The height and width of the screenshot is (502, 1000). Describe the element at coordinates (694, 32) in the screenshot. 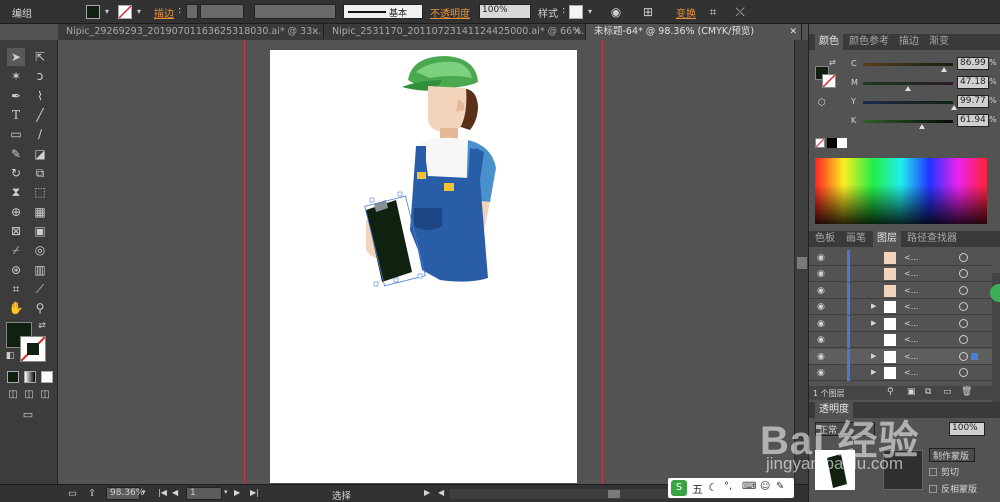

I see `tab-document-active: 未标题-64* @ 98.36% (CMYK/预览) ✕` at that location.